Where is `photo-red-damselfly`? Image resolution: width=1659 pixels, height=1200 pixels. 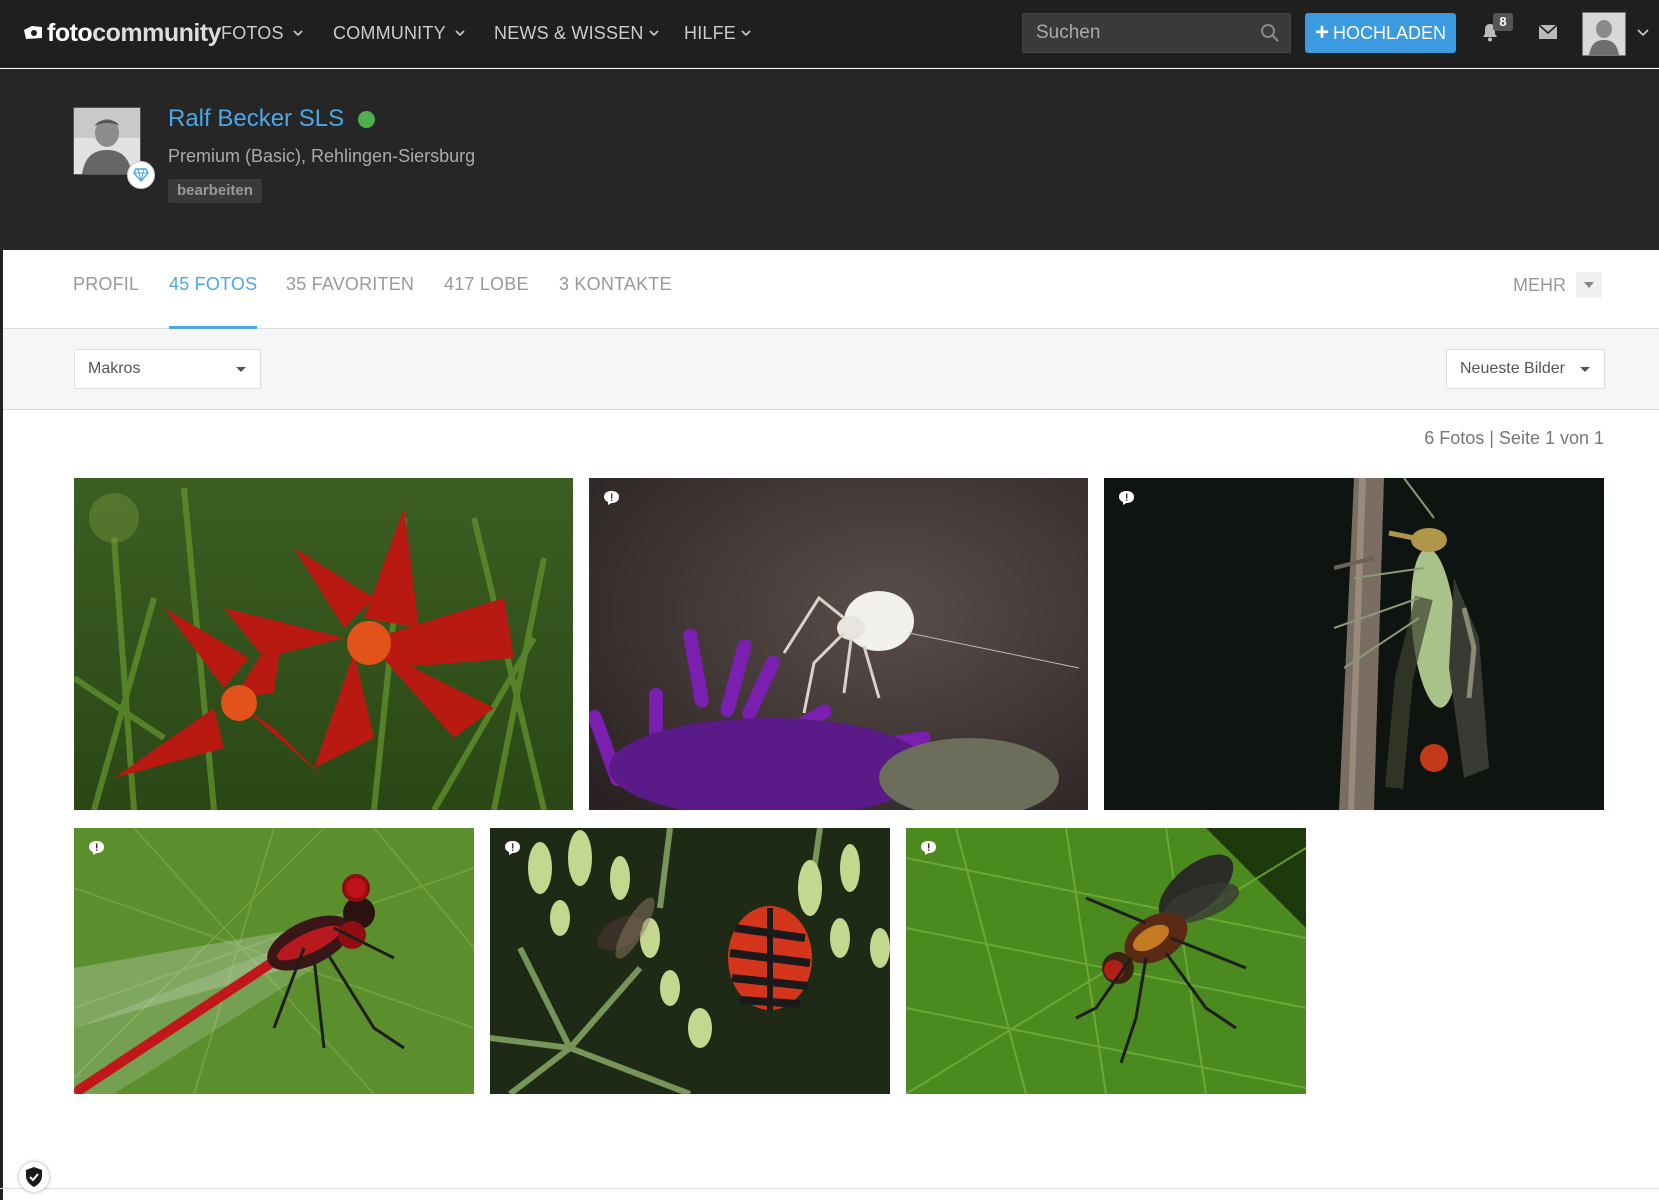 photo-red-damselfly is located at coordinates (274, 961).